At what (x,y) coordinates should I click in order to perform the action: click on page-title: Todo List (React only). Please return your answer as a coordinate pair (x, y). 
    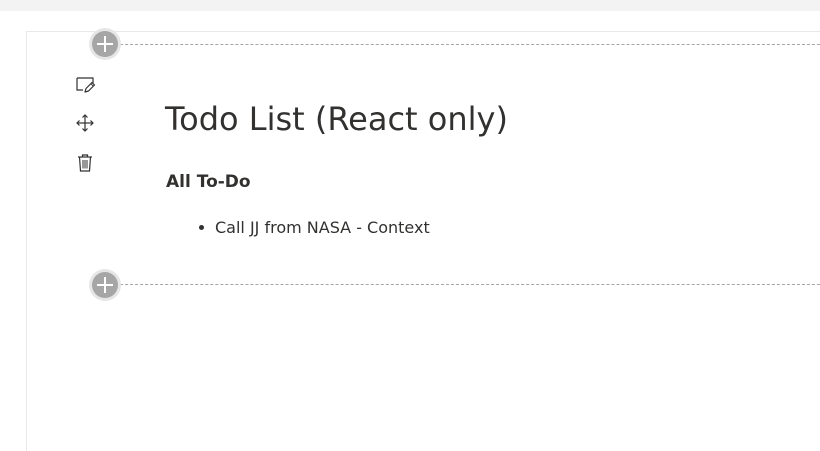
    Looking at the image, I should click on (336, 119).